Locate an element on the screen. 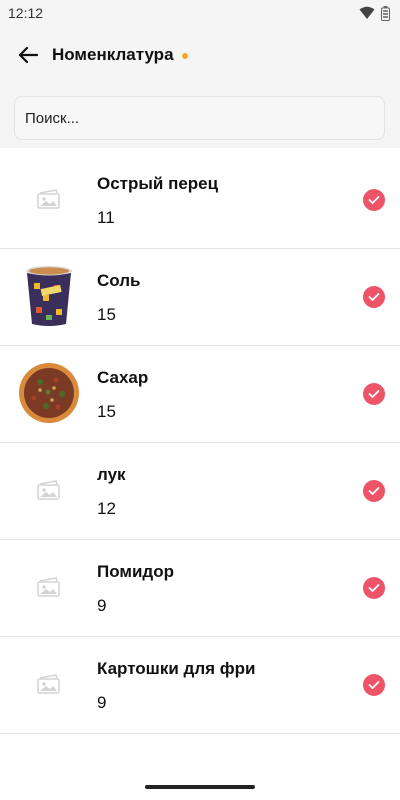 The image size is (400, 800). item-name: Острый перец is located at coordinates (158, 183).